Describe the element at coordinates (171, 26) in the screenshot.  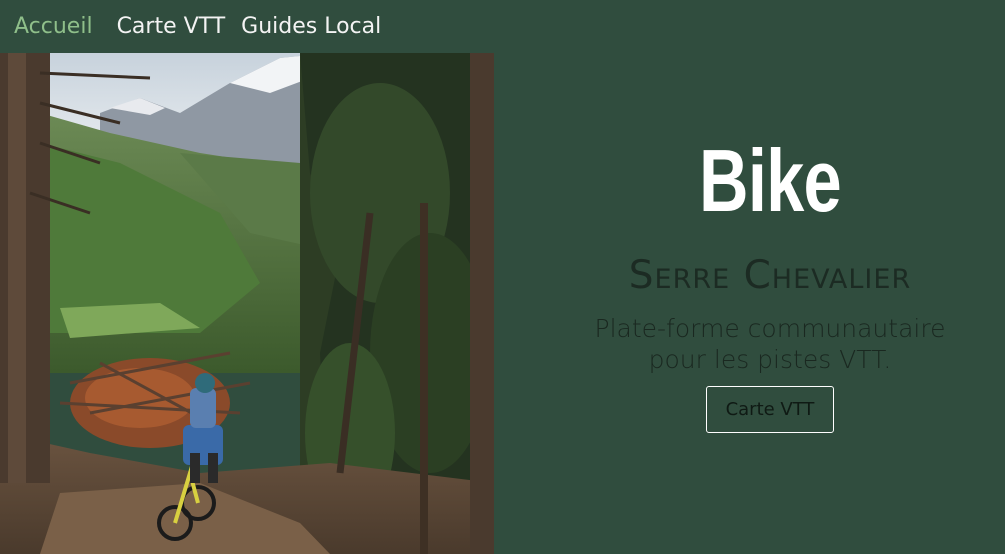
I see `nav-item-carte-vtt: Carte VTT` at that location.